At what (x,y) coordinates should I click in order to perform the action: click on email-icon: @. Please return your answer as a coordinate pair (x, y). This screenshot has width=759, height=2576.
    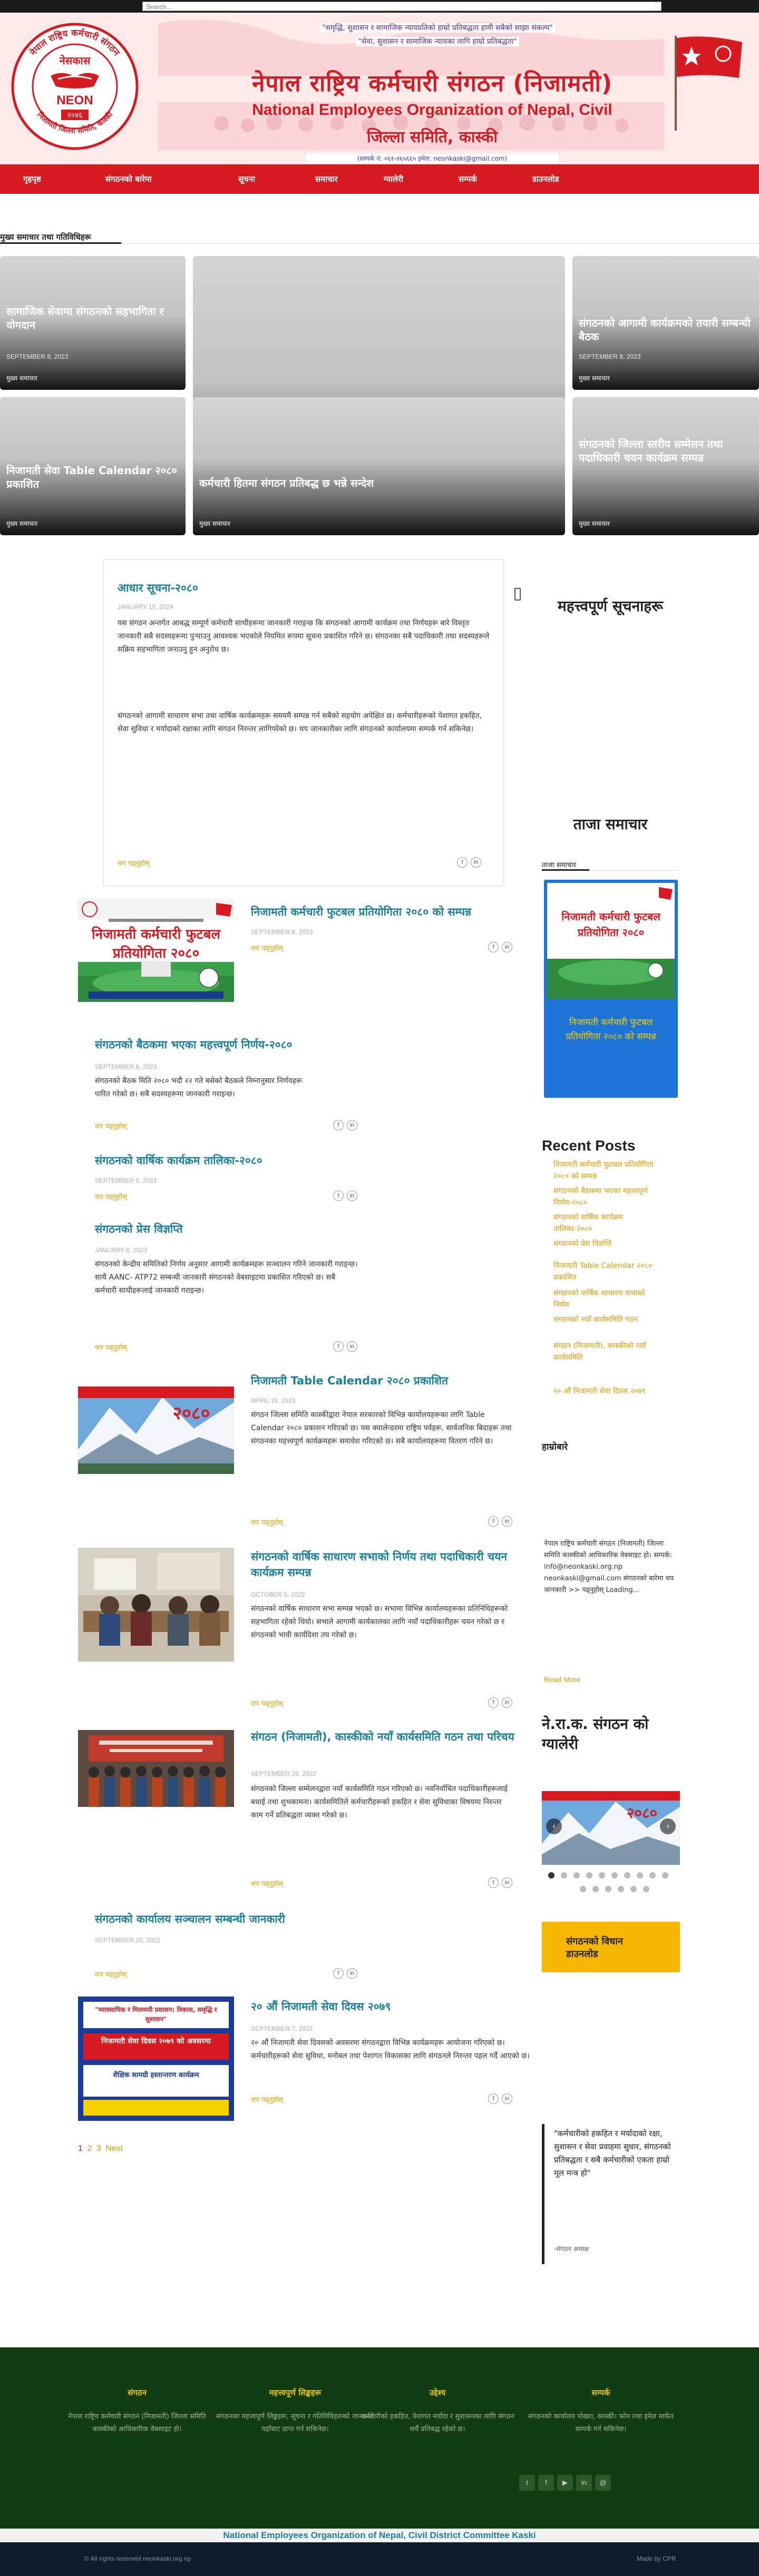
    Looking at the image, I should click on (603, 2483).